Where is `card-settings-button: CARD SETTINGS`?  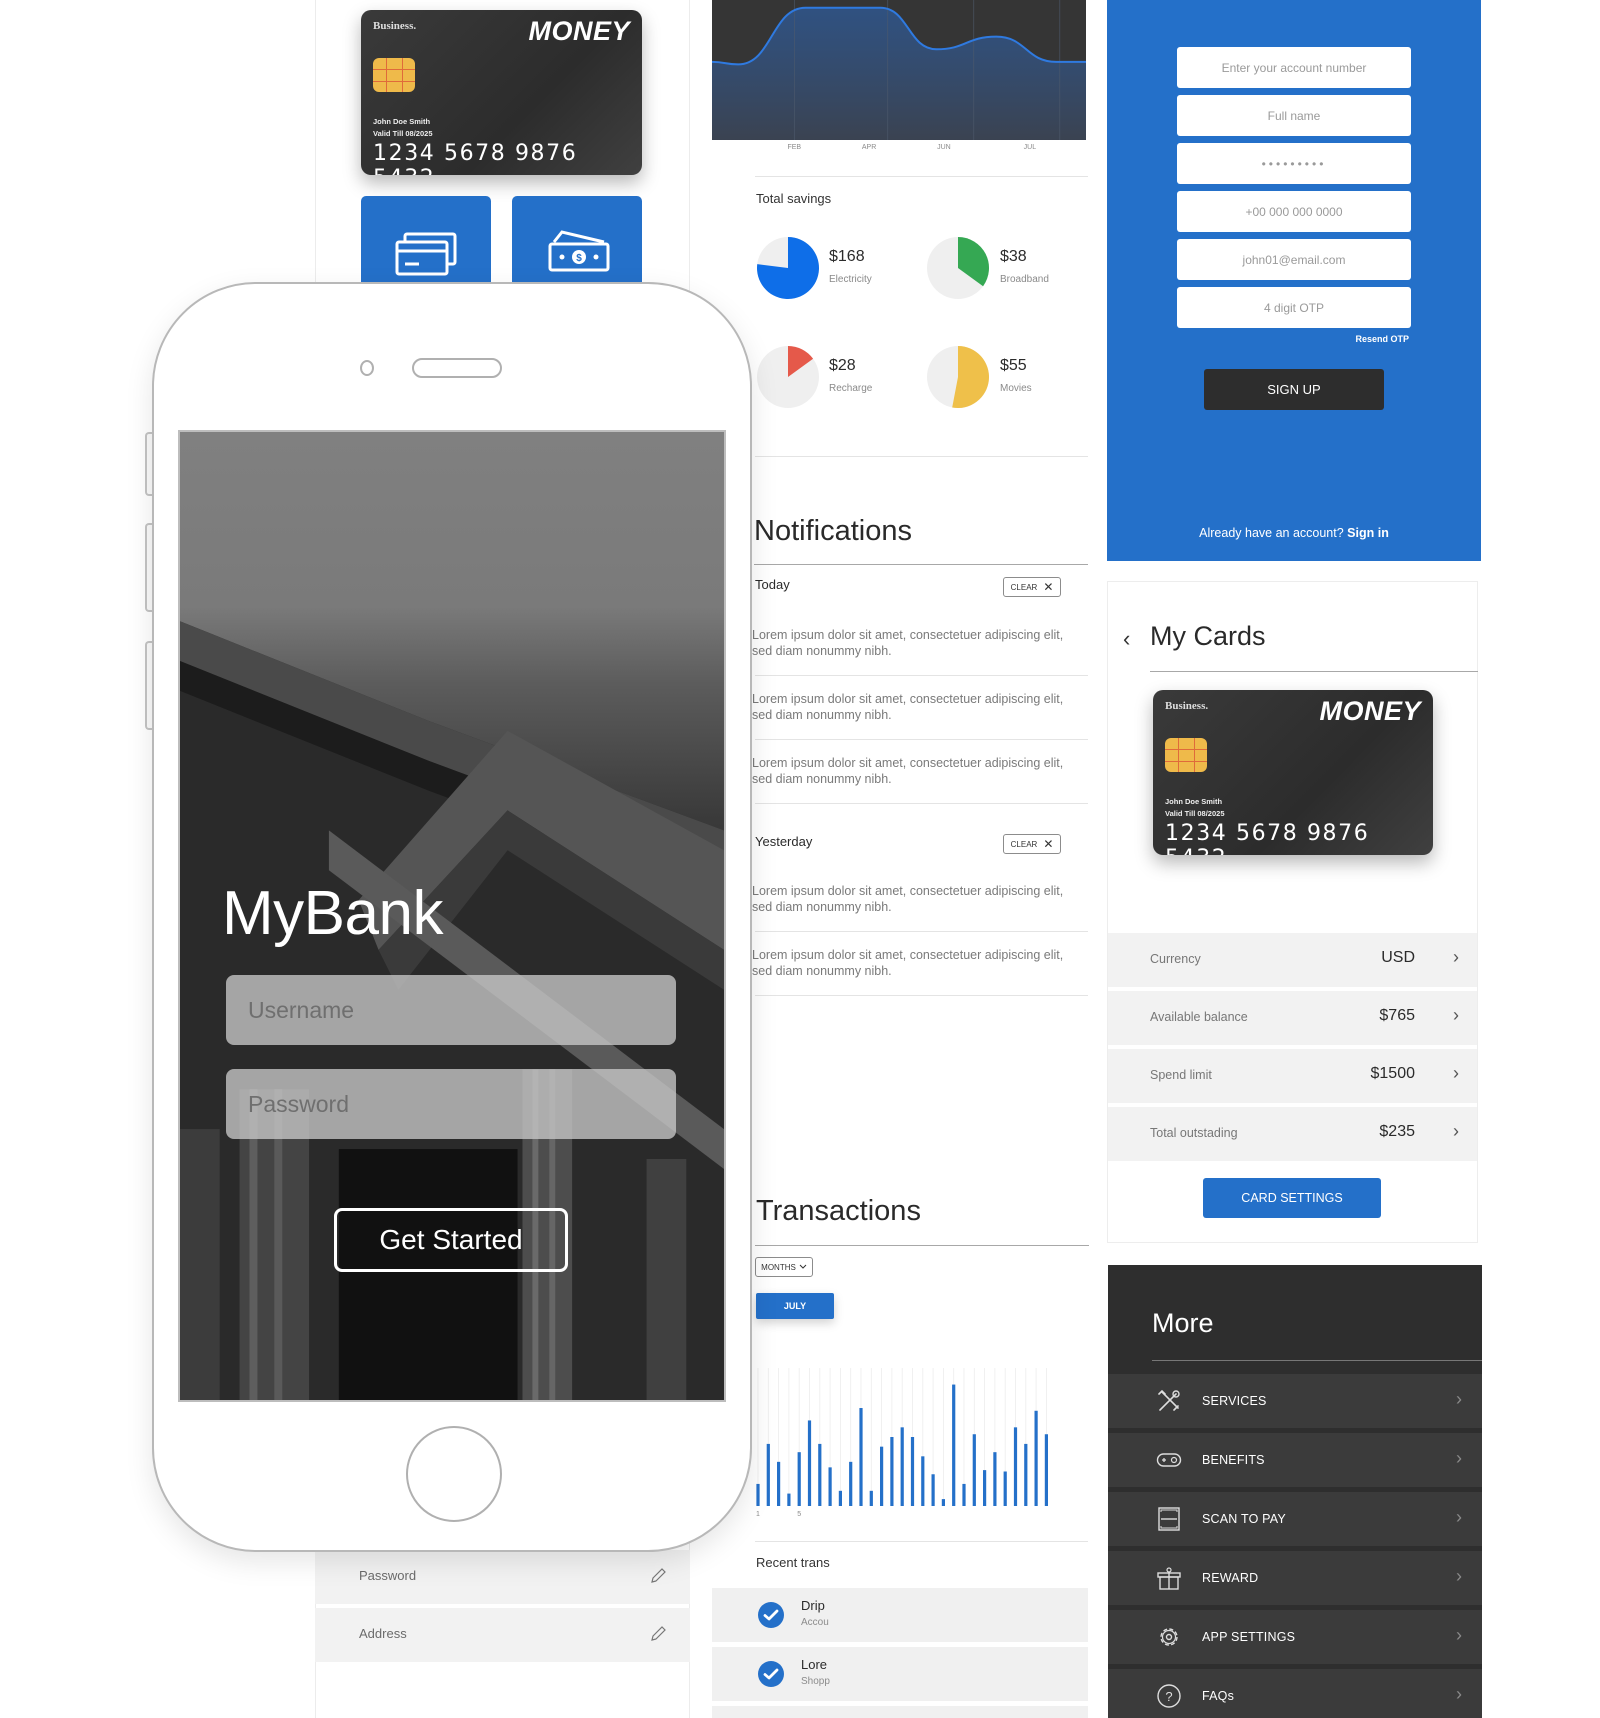 card-settings-button: CARD SETTINGS is located at coordinates (1292, 1198).